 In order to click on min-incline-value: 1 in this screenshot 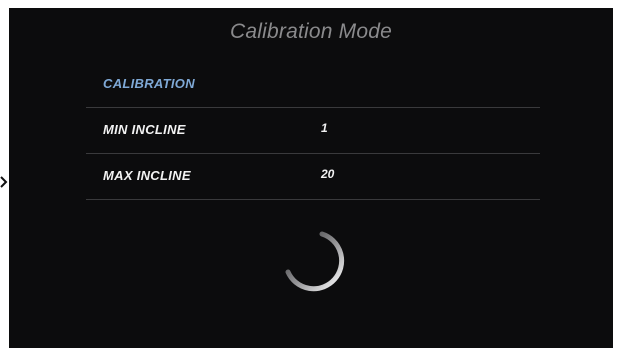, I will do `click(324, 128)`.